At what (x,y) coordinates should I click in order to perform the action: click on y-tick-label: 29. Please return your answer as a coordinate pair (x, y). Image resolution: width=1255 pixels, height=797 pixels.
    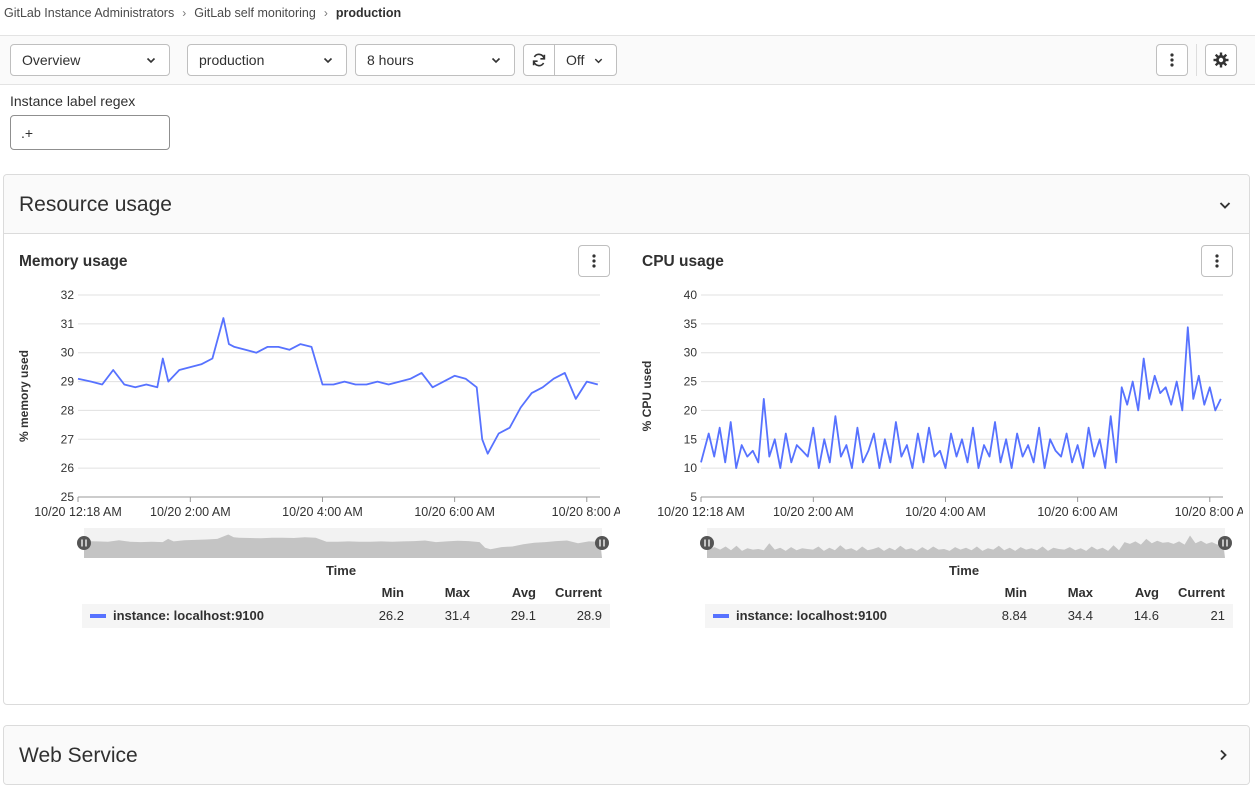
    Looking at the image, I should click on (68, 382).